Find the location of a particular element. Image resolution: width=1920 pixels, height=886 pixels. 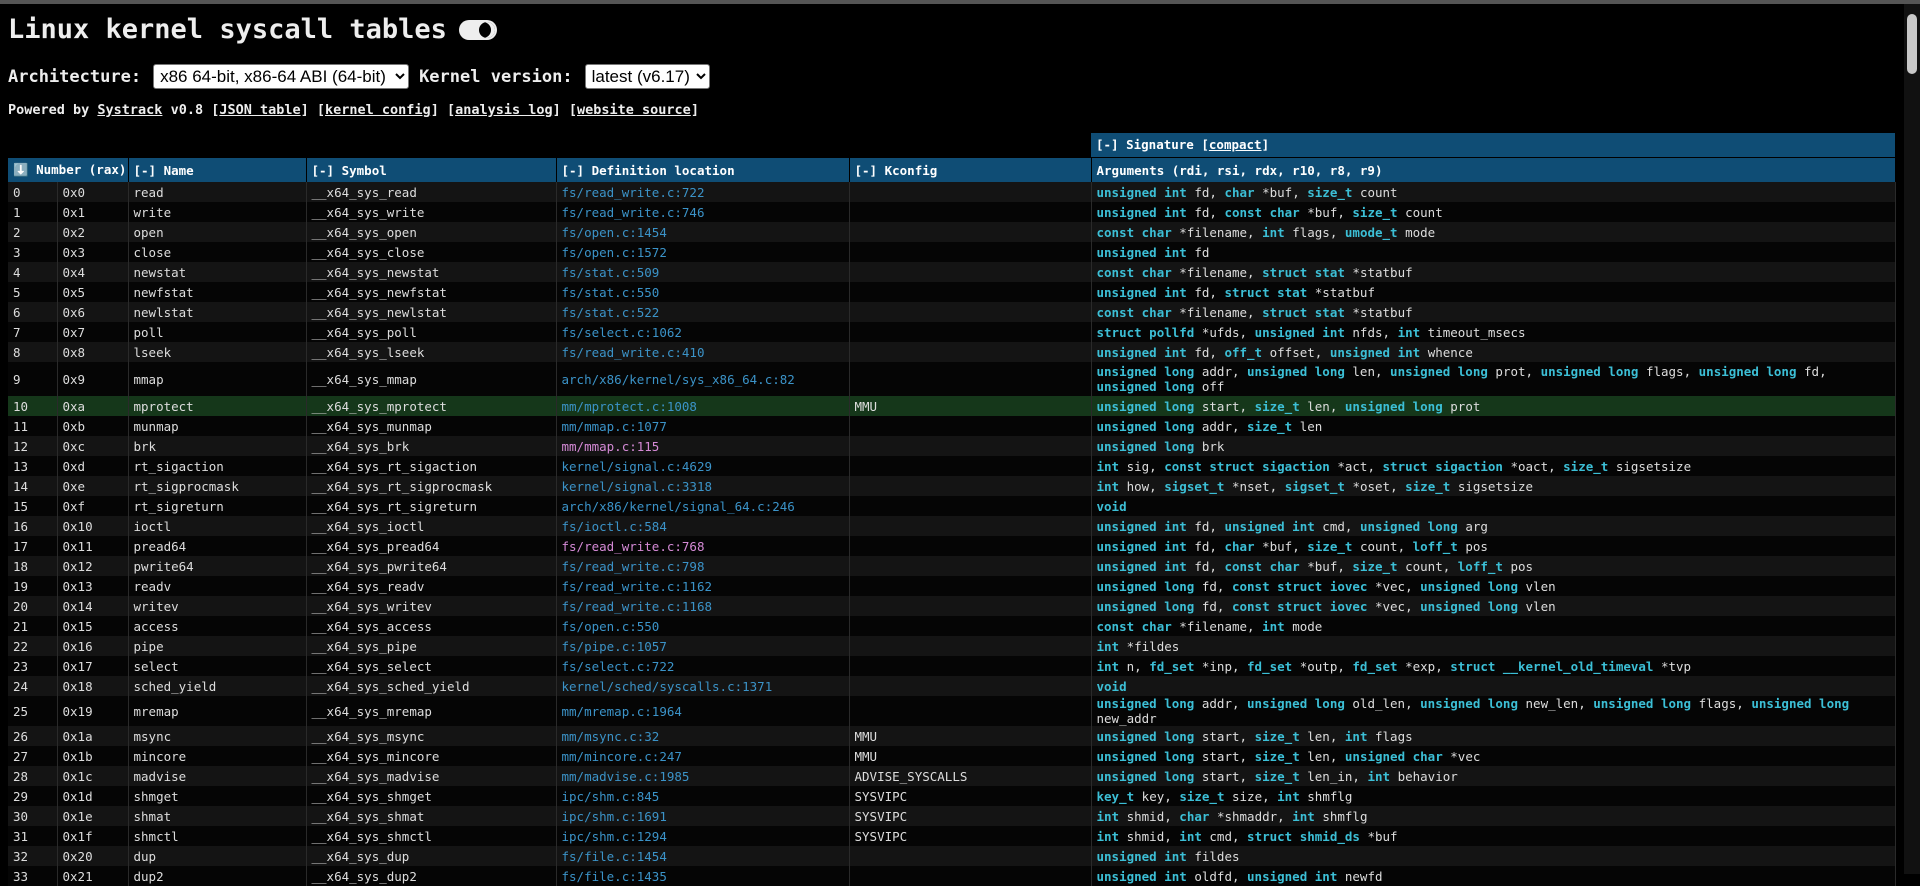

systrack-link: Systrack is located at coordinates (129, 110).